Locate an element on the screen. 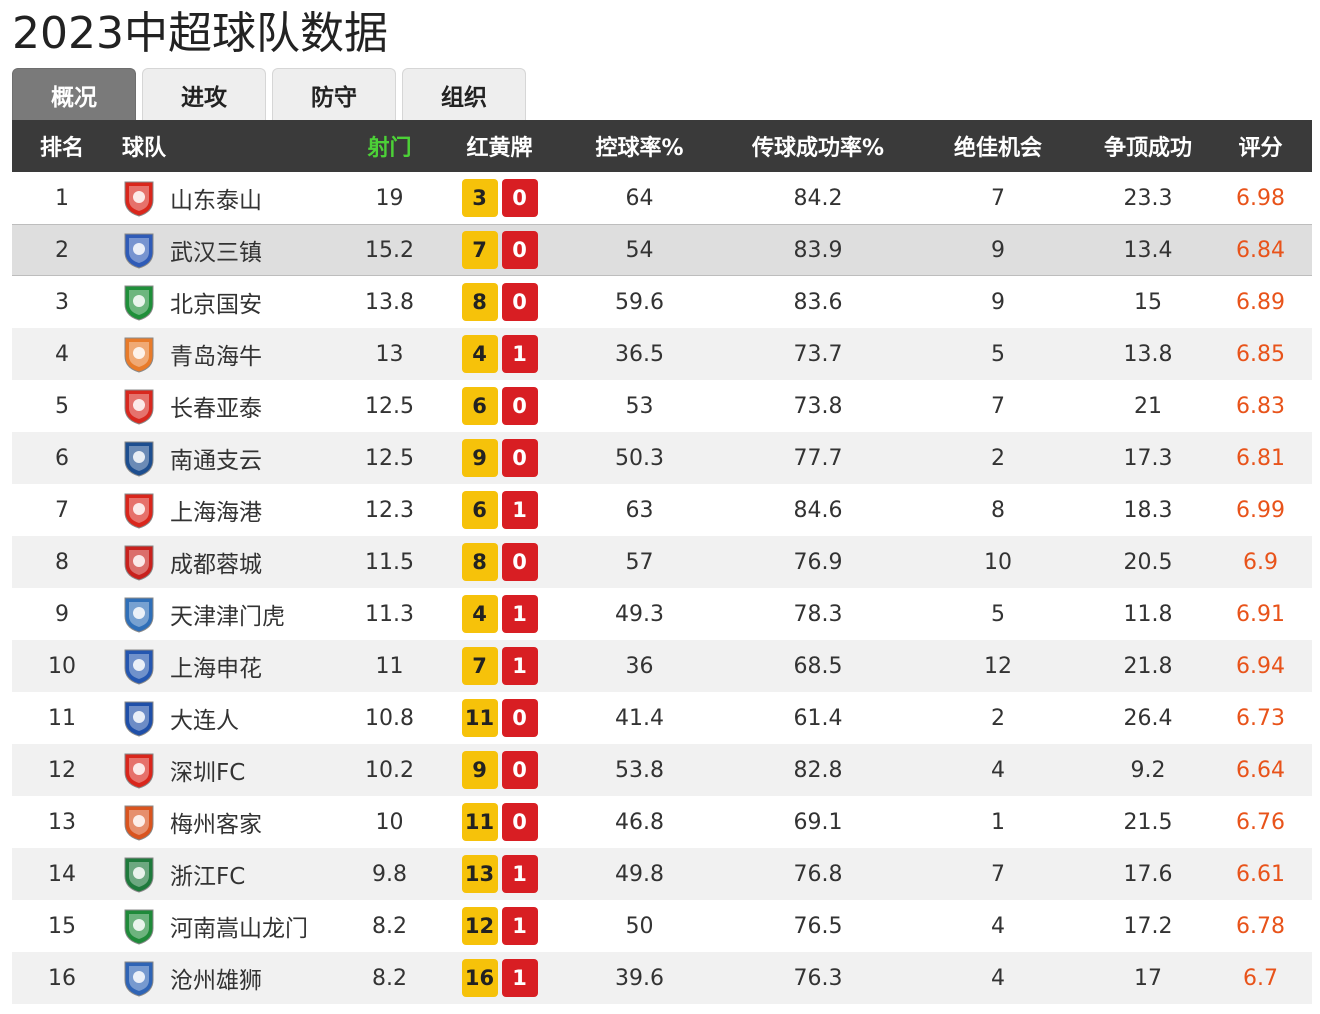 This screenshot has height=1014, width=1320. team-cell: 青岛海牛 is located at coordinates (222, 354).